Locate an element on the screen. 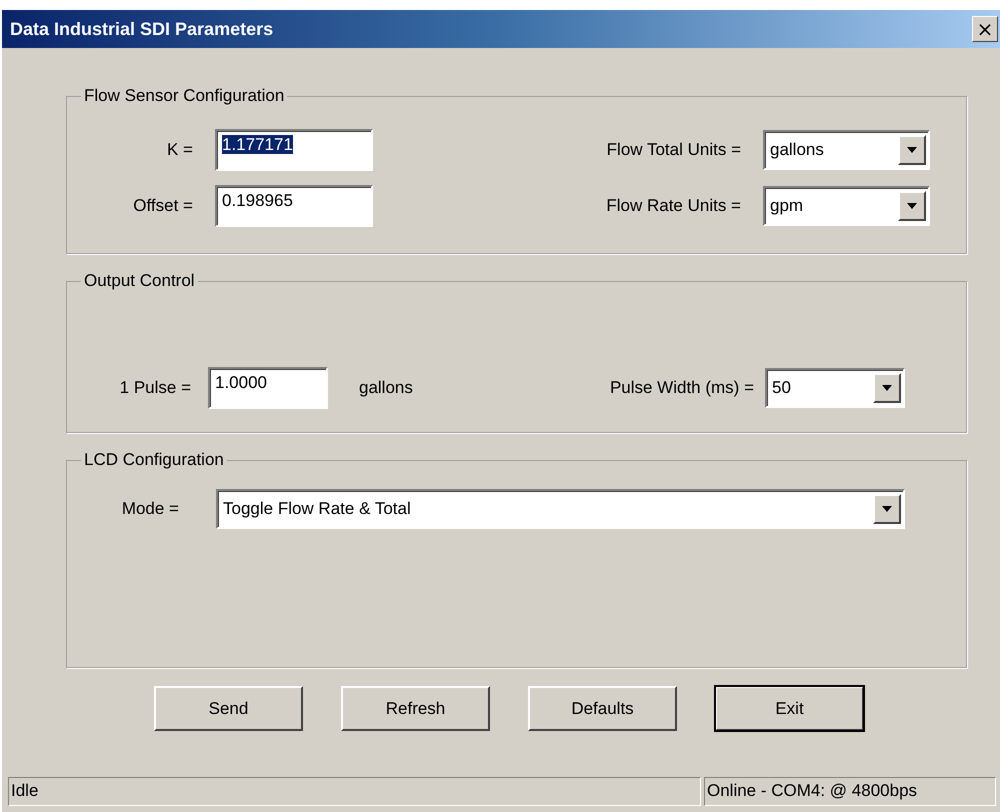 Image resolution: width=1000 pixels, height=812 pixels. dropdown: gpm is located at coordinates (846, 206).